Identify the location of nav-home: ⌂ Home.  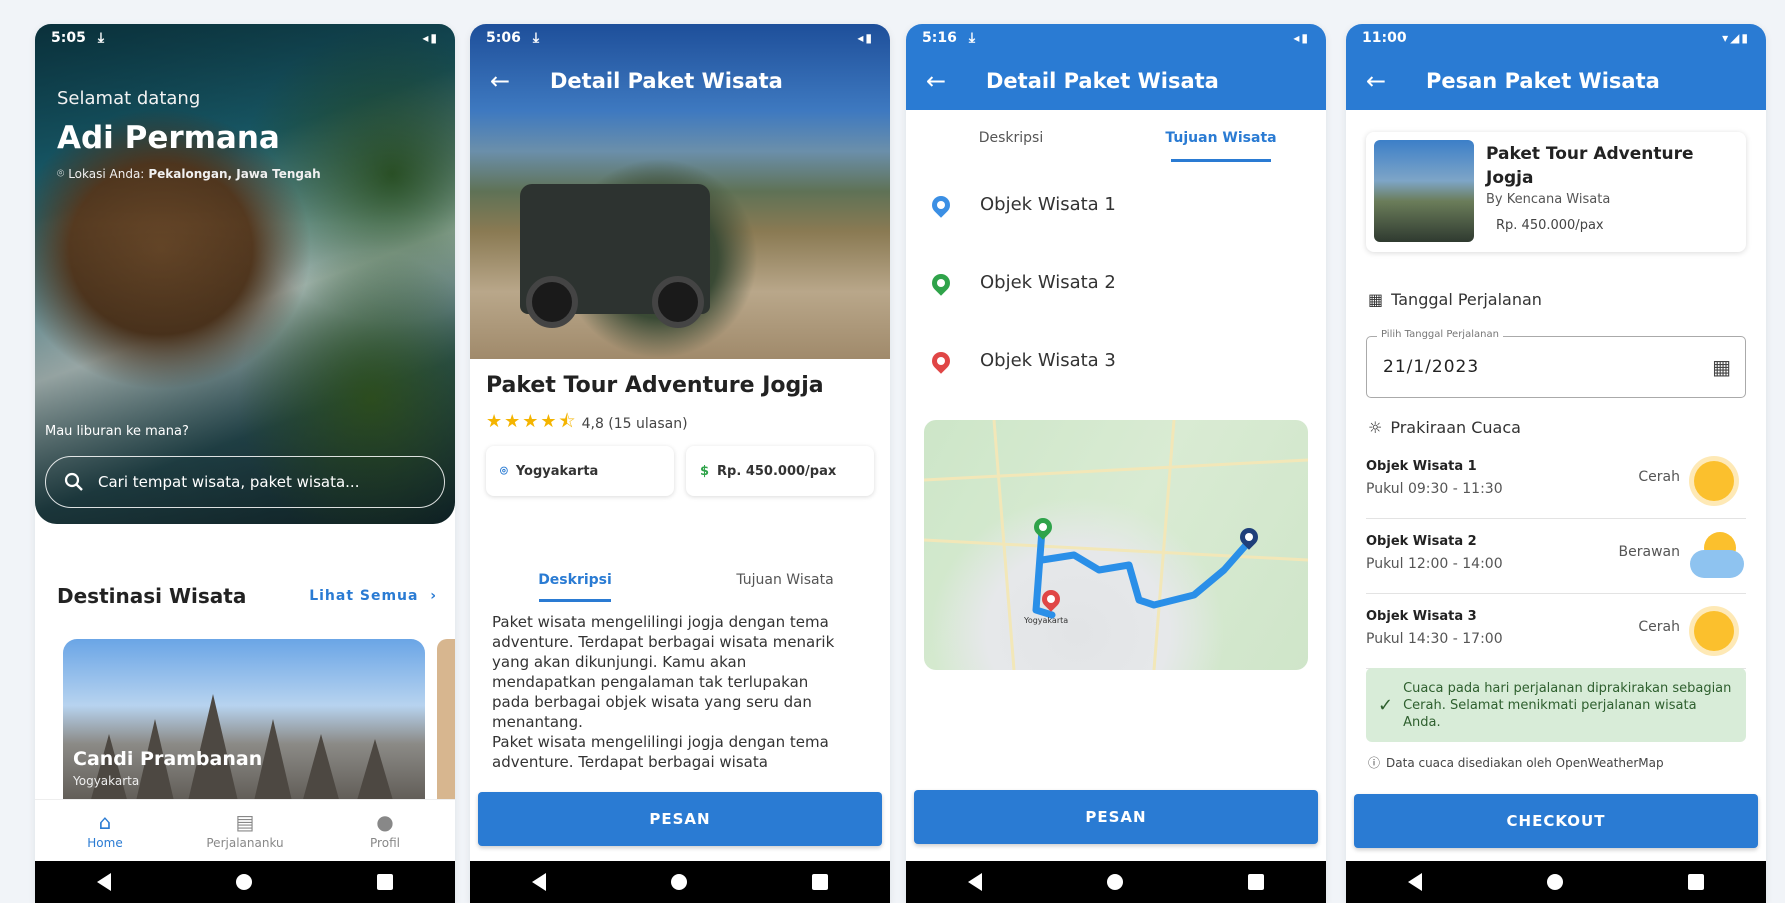
(105, 831).